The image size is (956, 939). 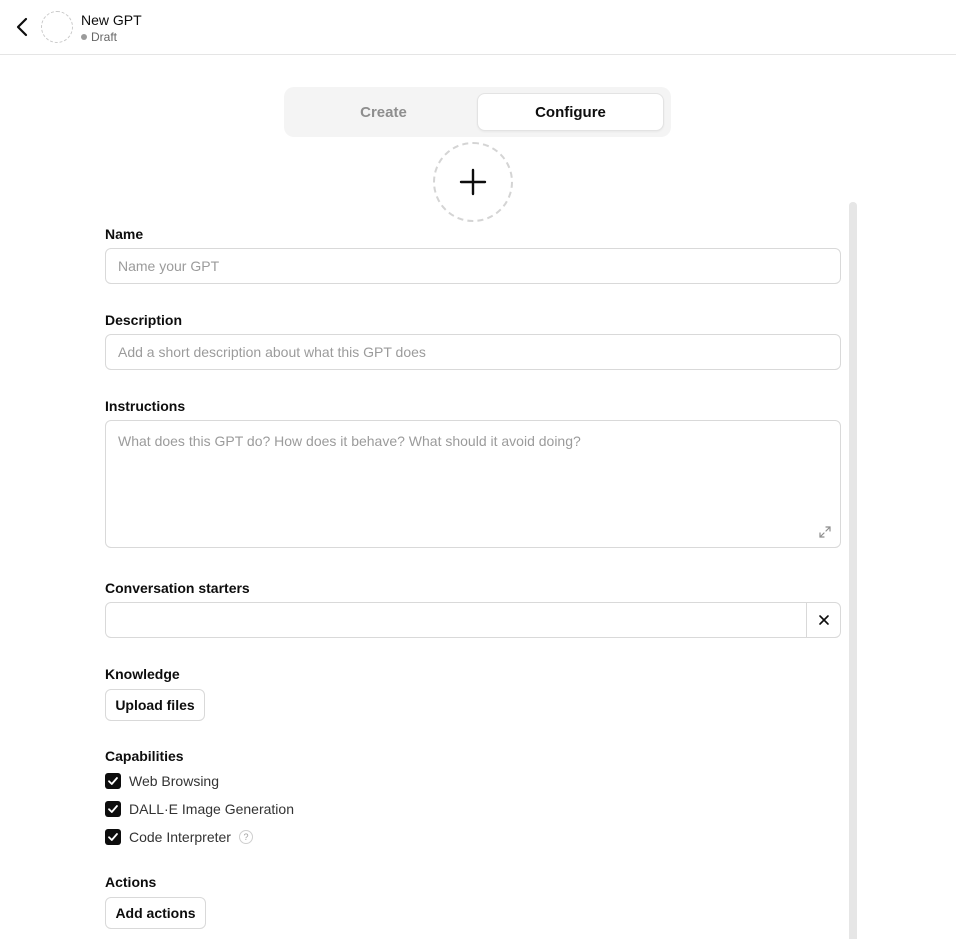 I want to click on tab-configure: Configure, so click(x=570, y=112).